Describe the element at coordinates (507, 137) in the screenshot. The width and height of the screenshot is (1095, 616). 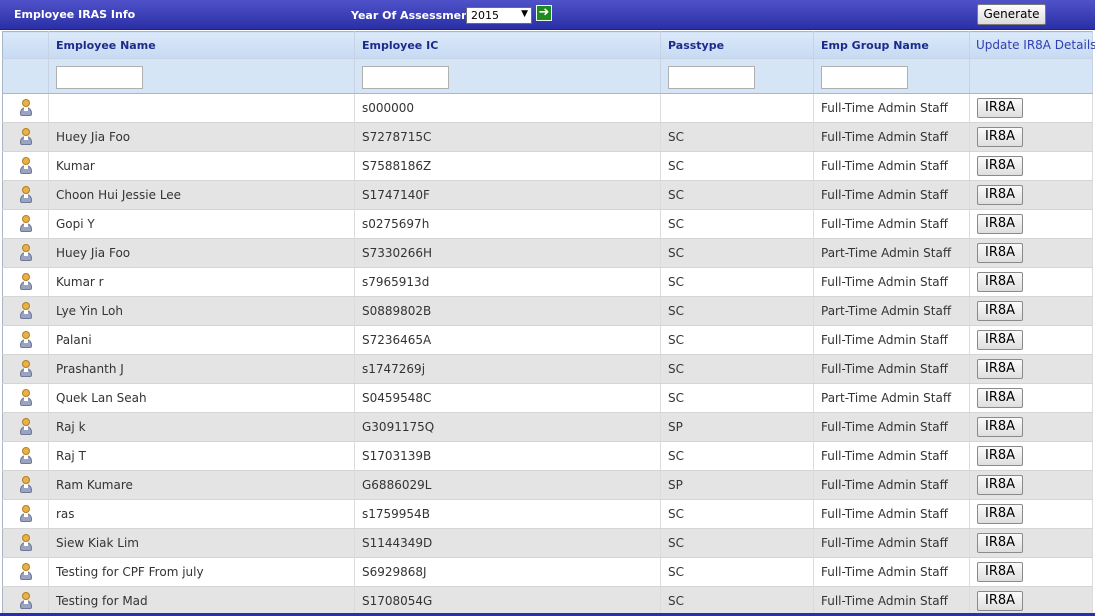
I see `employee-ic-cell: S7278715C` at that location.